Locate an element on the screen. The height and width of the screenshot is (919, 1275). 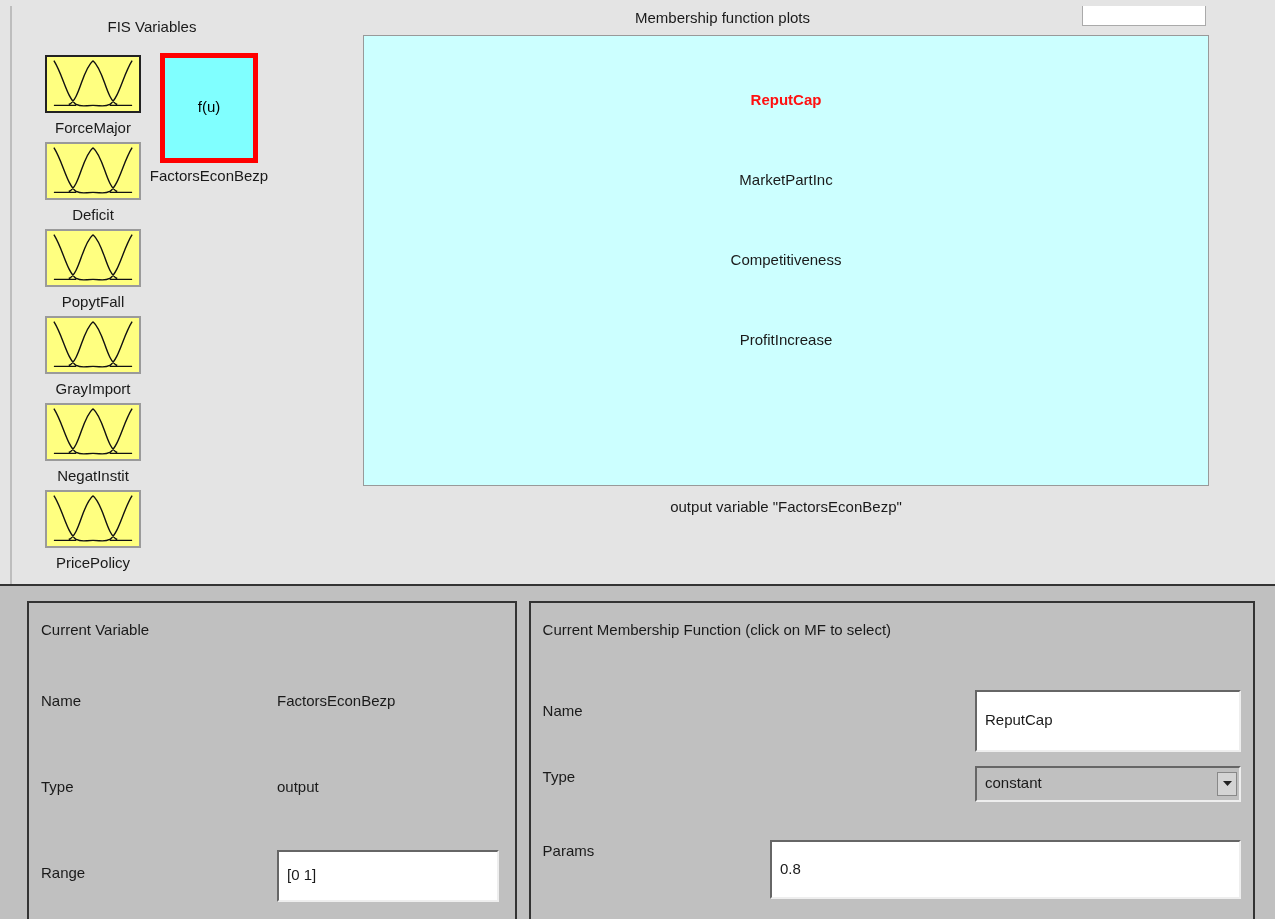
variable-label: GrayImport is located at coordinates (93, 388).